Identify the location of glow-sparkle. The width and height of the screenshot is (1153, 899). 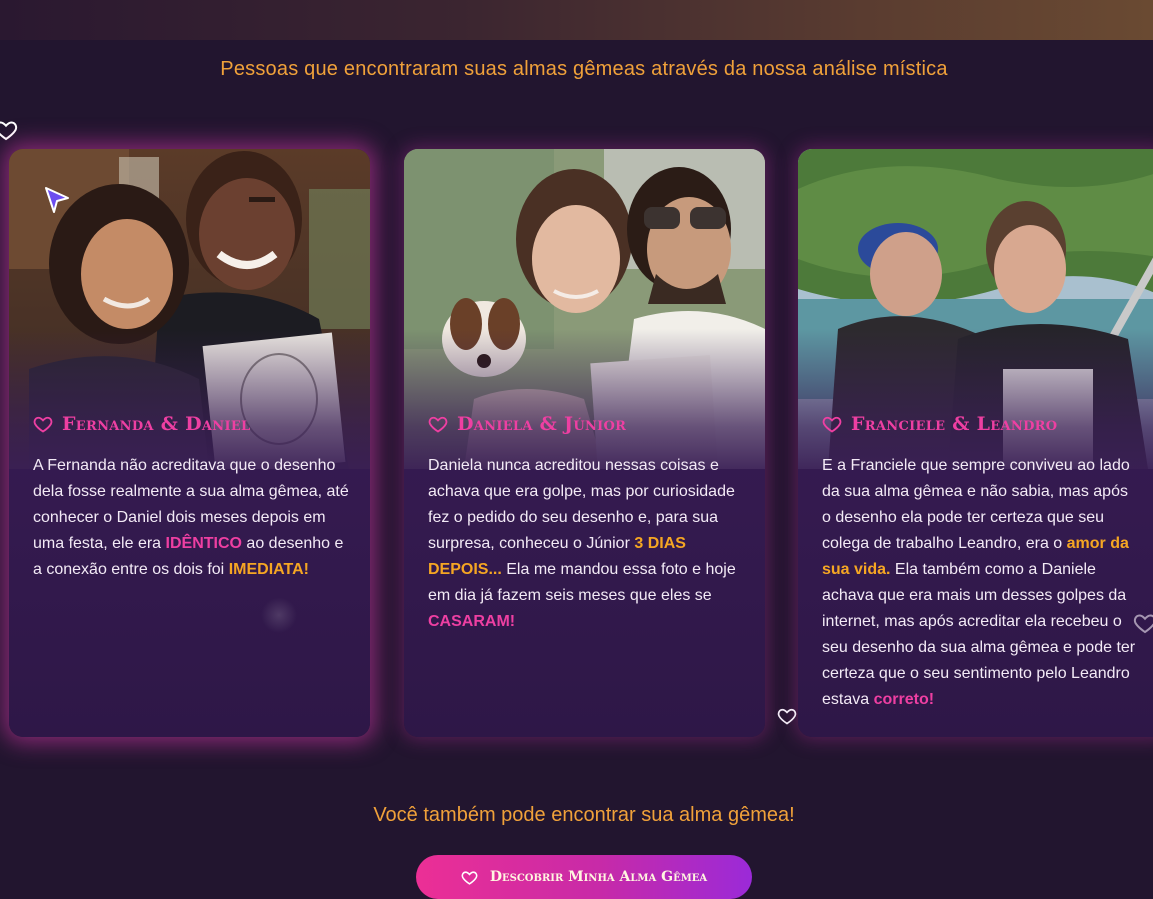
(279, 615).